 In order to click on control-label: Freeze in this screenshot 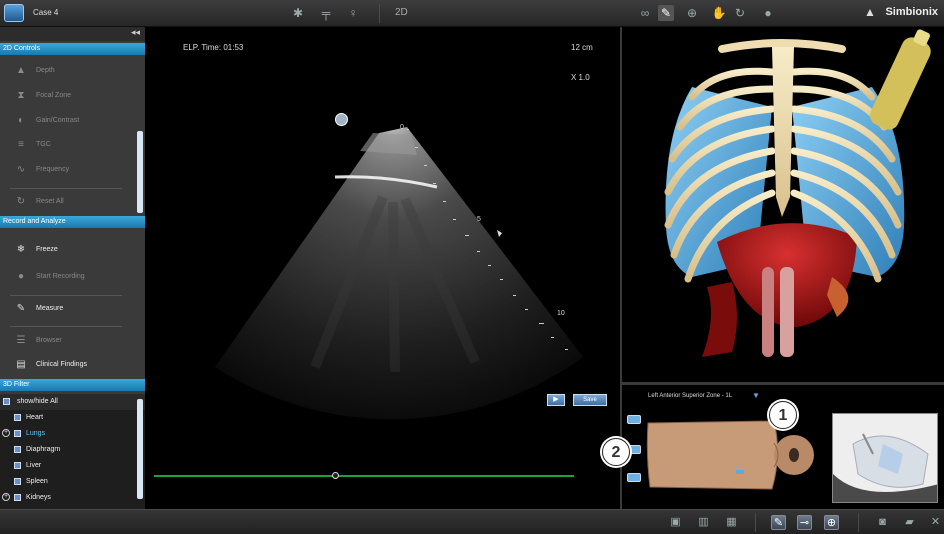, I will do `click(47, 249)`.